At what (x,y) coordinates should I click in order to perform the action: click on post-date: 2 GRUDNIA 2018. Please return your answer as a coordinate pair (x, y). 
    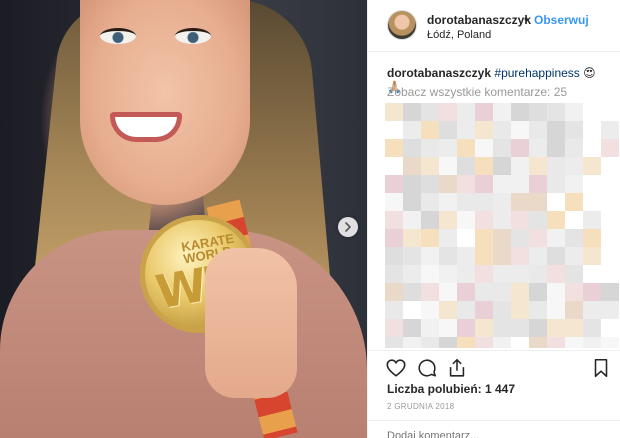
    Looking at the image, I should click on (420, 406).